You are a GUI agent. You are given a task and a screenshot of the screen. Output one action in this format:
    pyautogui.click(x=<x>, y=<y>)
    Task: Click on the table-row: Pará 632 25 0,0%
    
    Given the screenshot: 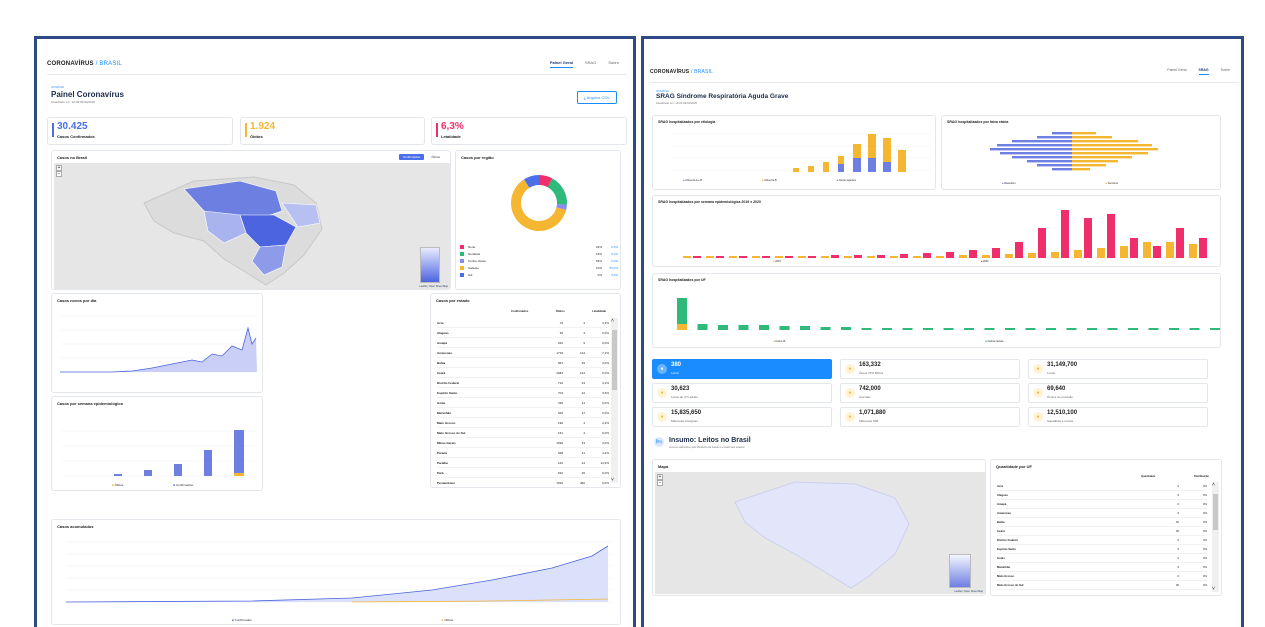 What is the action you would take?
    pyautogui.click(x=523, y=473)
    